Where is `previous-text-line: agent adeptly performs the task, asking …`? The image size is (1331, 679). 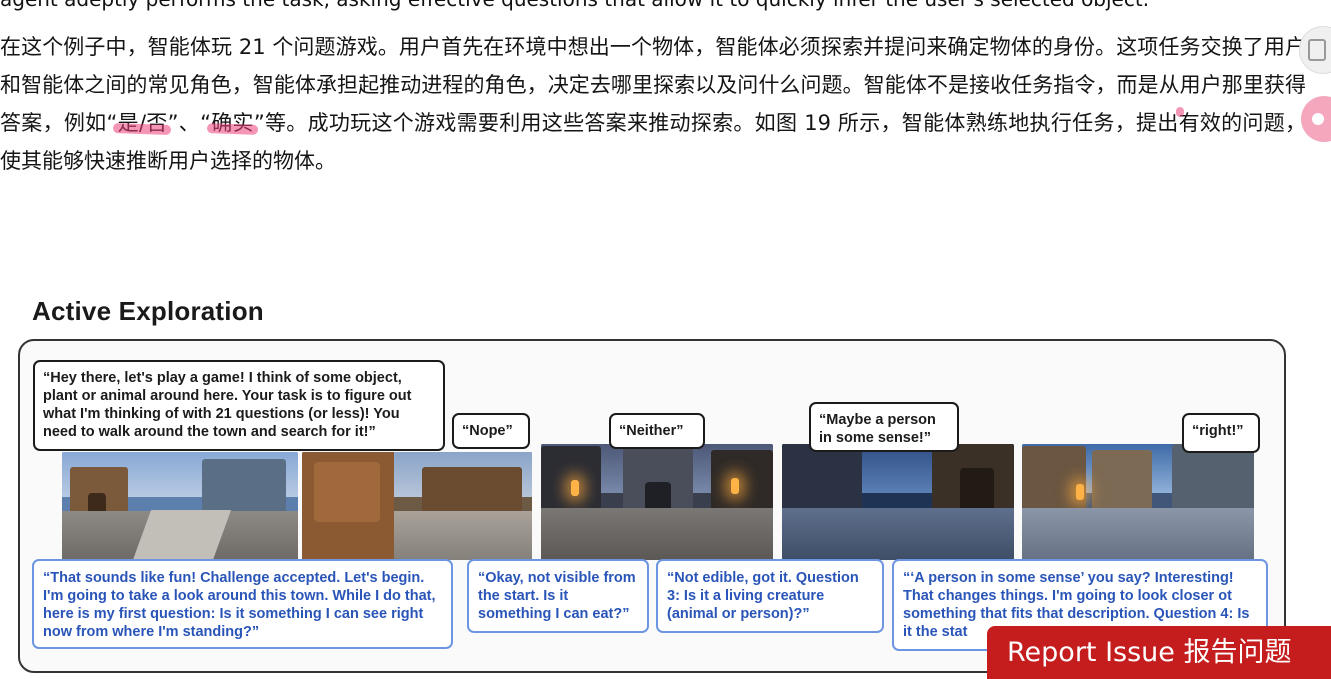
previous-text-line: agent adeptly performs the task, asking … is located at coordinates (660, 6).